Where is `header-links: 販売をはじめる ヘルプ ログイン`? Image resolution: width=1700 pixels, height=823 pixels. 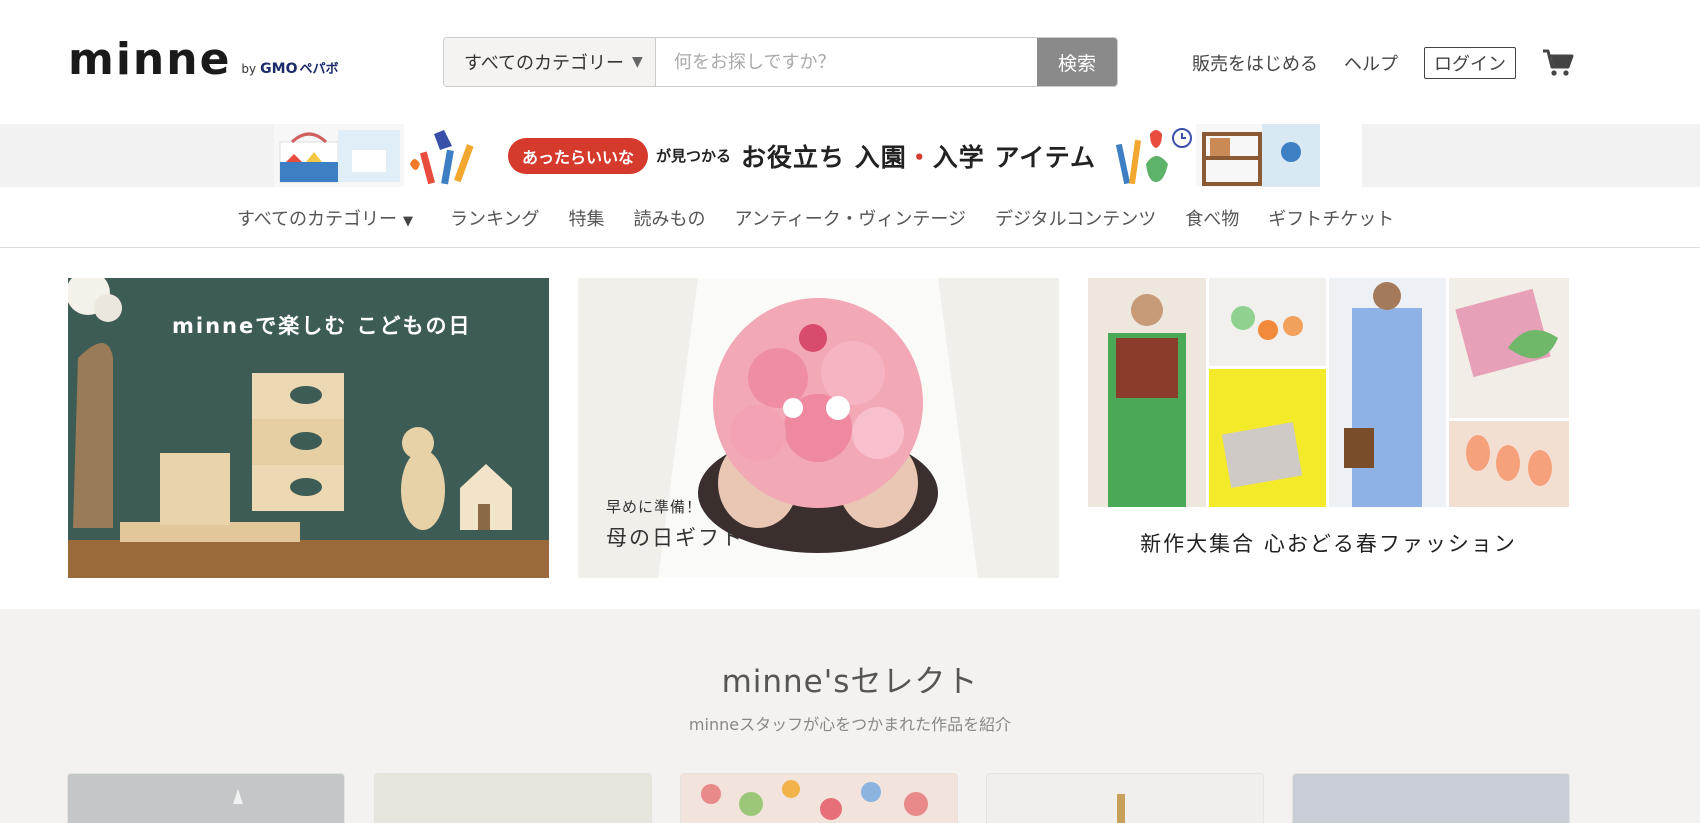 header-links: 販売をはじめる ヘルプ ログイン is located at coordinates (1383, 63).